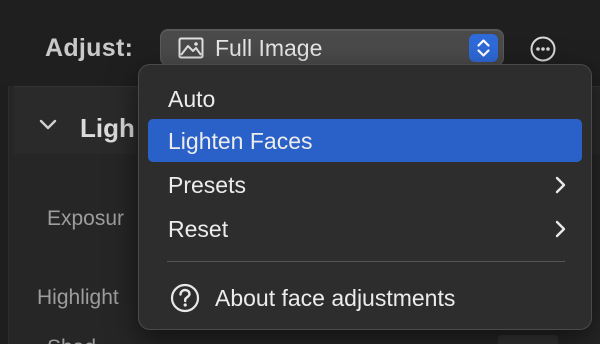 The width and height of the screenshot is (600, 344). Describe the element at coordinates (366, 261) in the screenshot. I see `menu-separator` at that location.